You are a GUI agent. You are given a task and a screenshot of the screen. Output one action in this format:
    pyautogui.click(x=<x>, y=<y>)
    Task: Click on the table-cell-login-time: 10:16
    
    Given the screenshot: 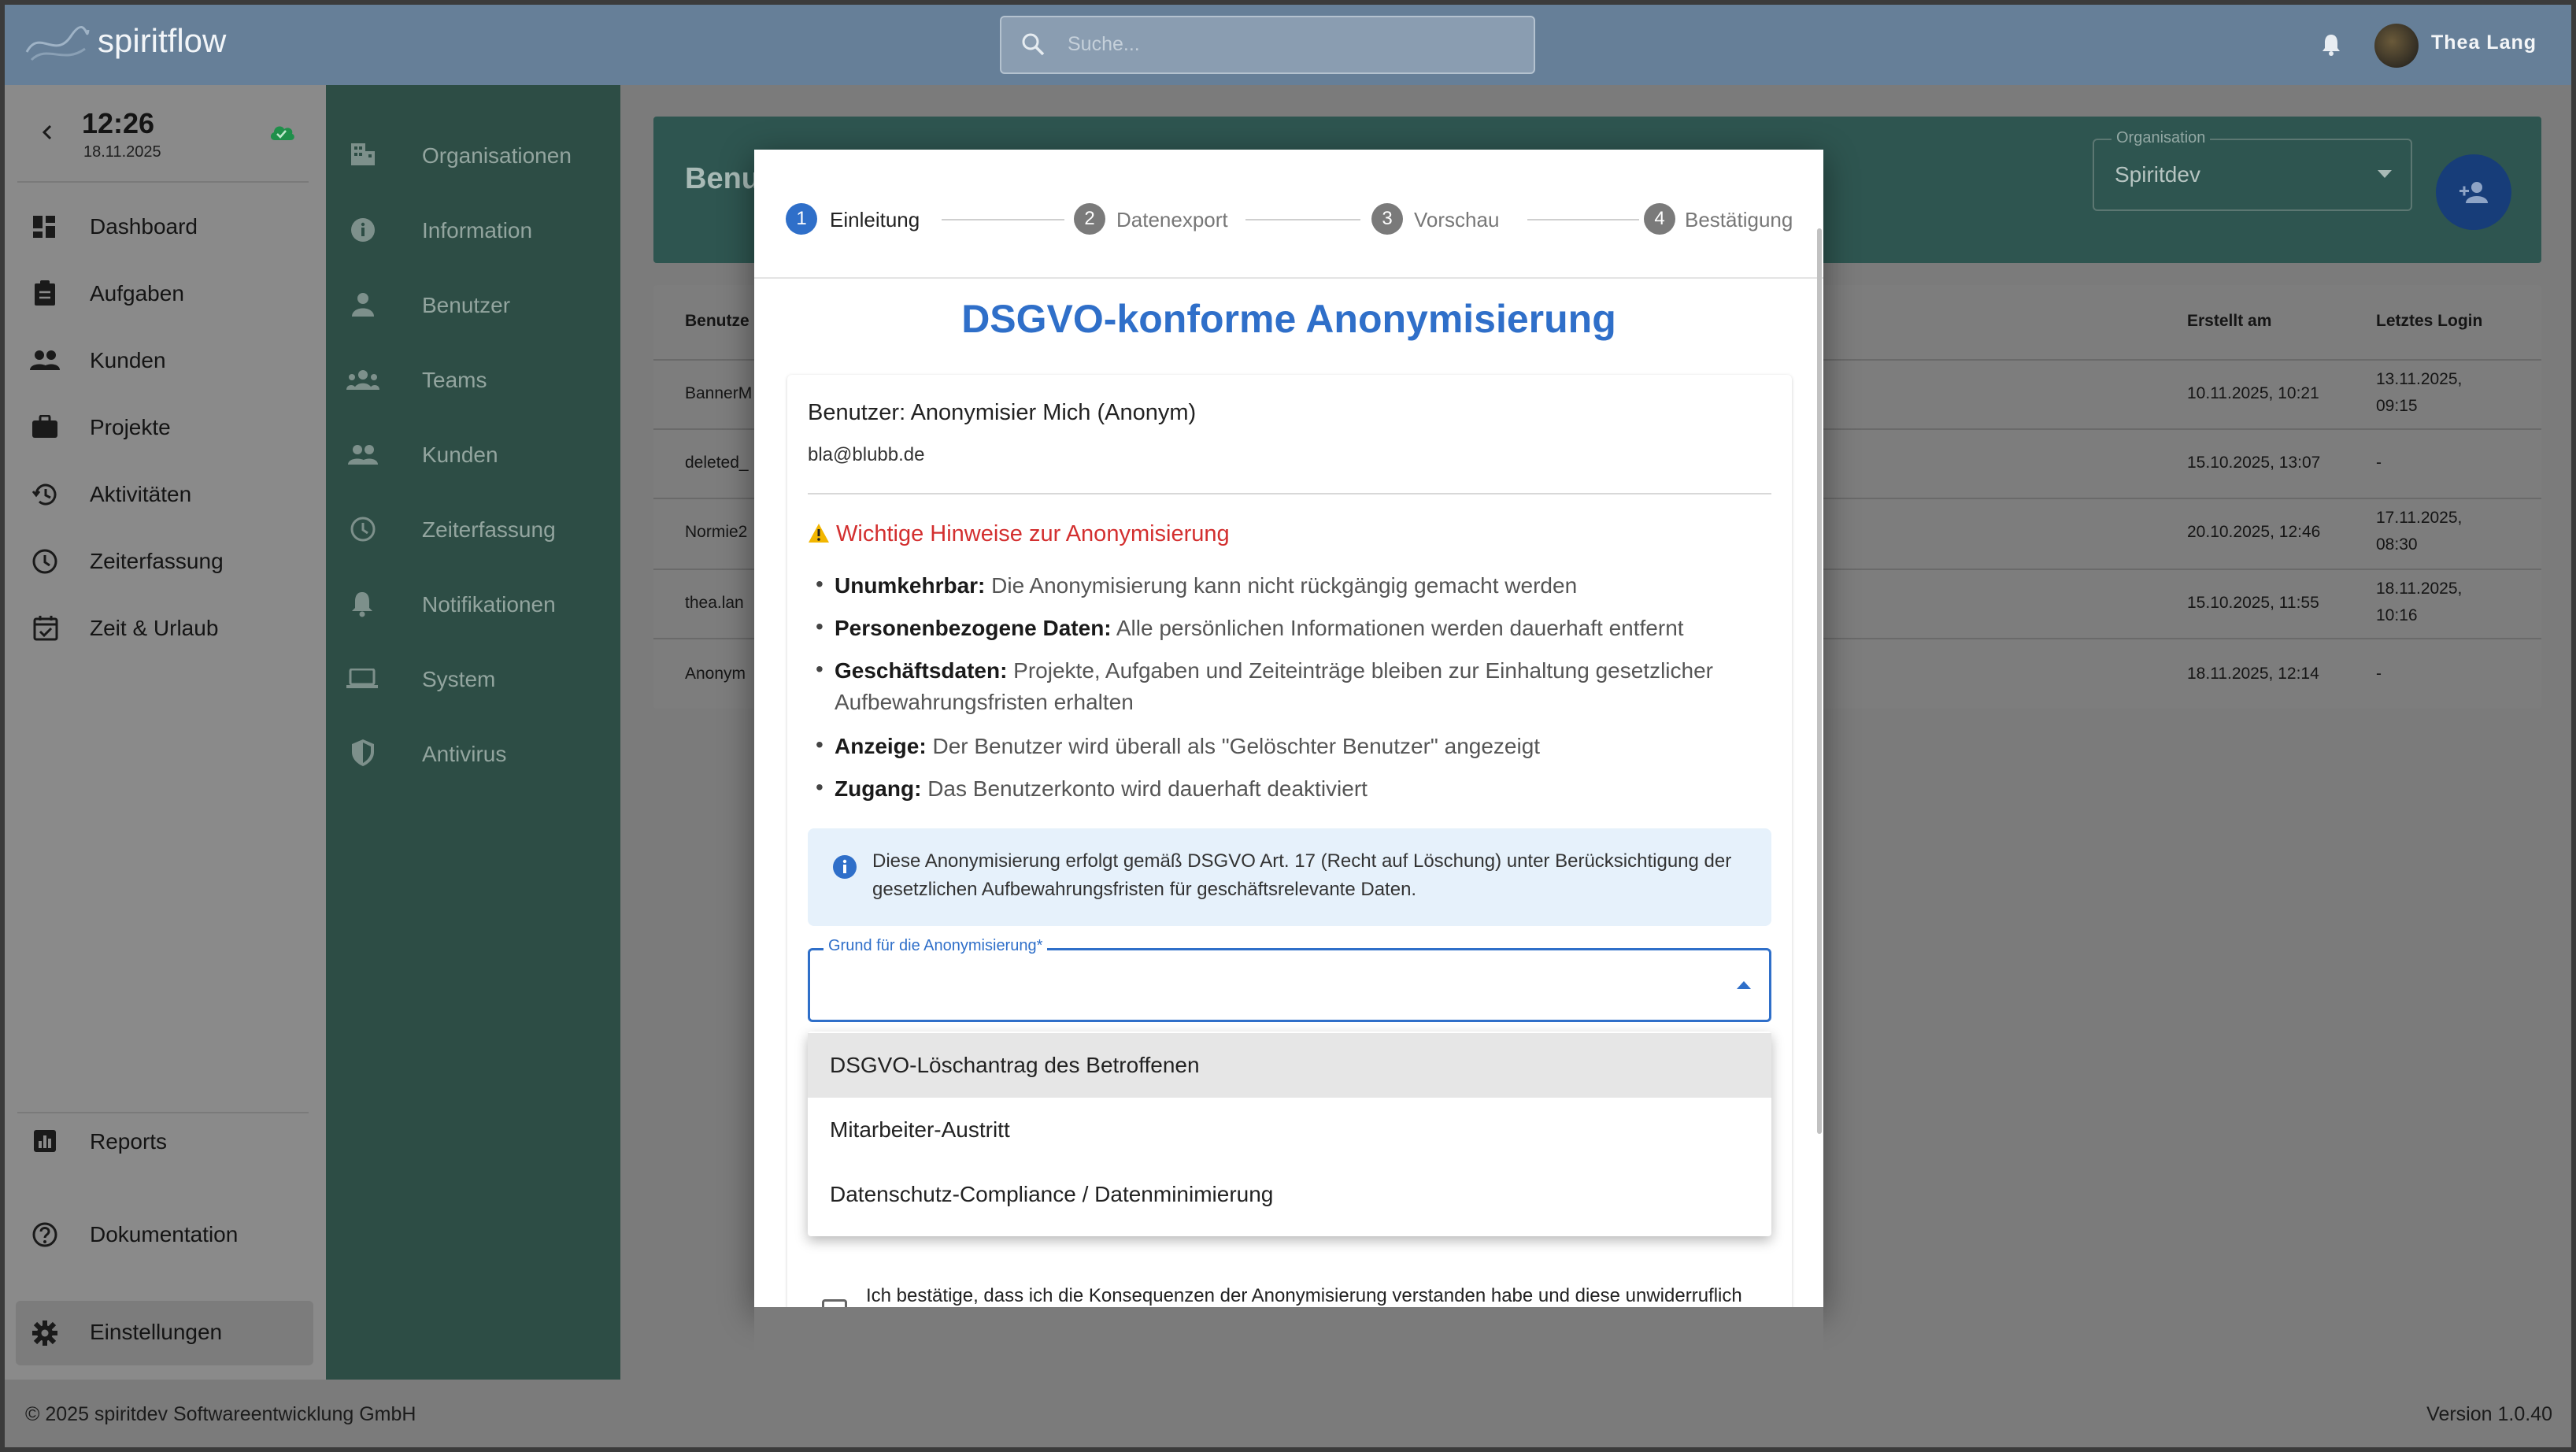 What is the action you would take?
    pyautogui.click(x=2397, y=615)
    